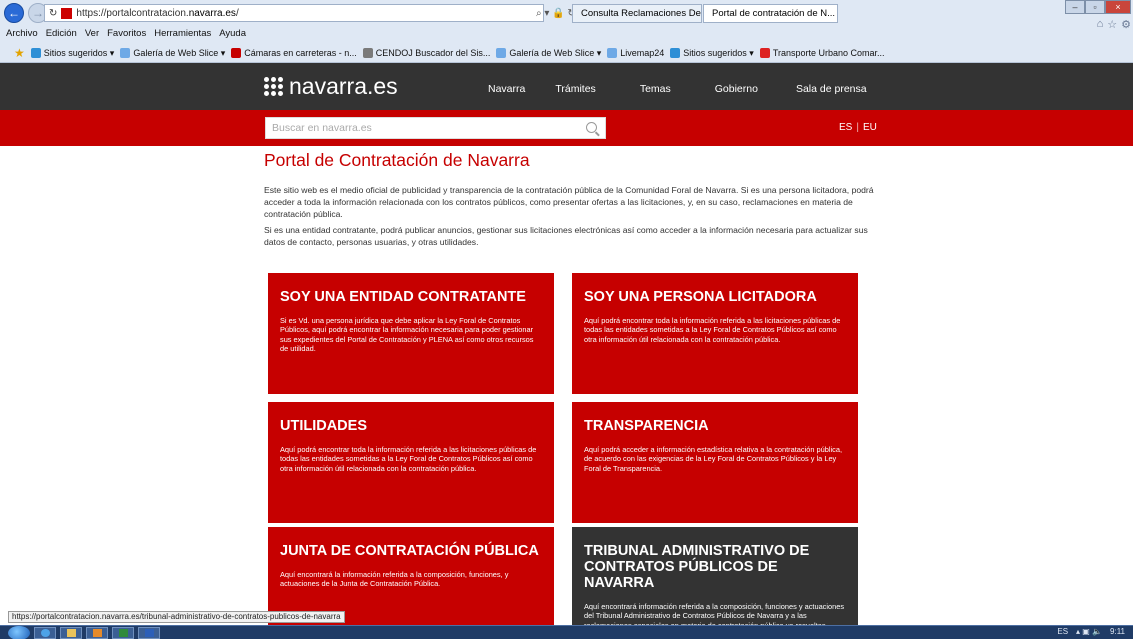  What do you see at coordinates (232, 35) in the screenshot?
I see `menu-ayuda: Ayuda` at bounding box center [232, 35].